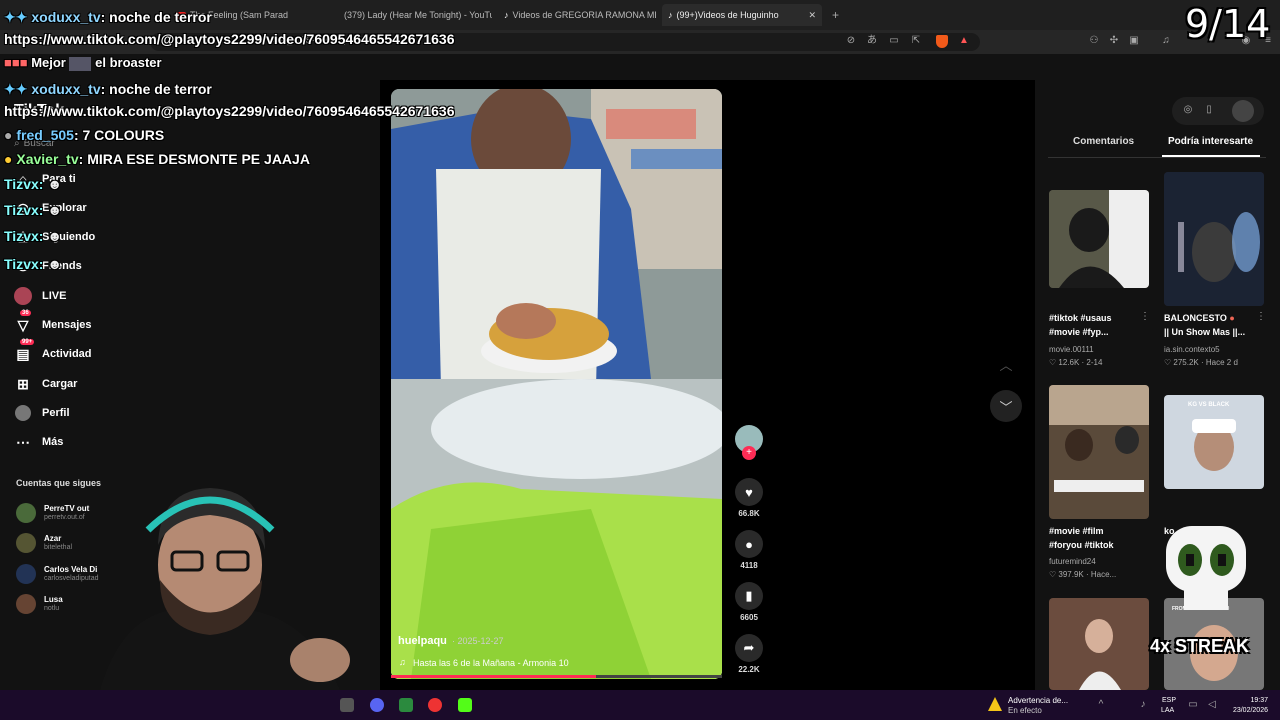 This screenshot has height=720, width=1280. Describe the element at coordinates (377, 705) in the screenshot. I see `discord-icon` at that location.